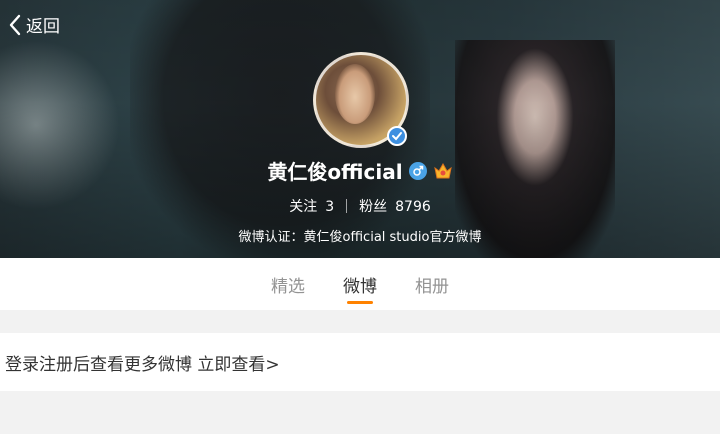 This screenshot has height=434, width=720. What do you see at coordinates (355, 94) in the screenshot?
I see `avatar-face` at bounding box center [355, 94].